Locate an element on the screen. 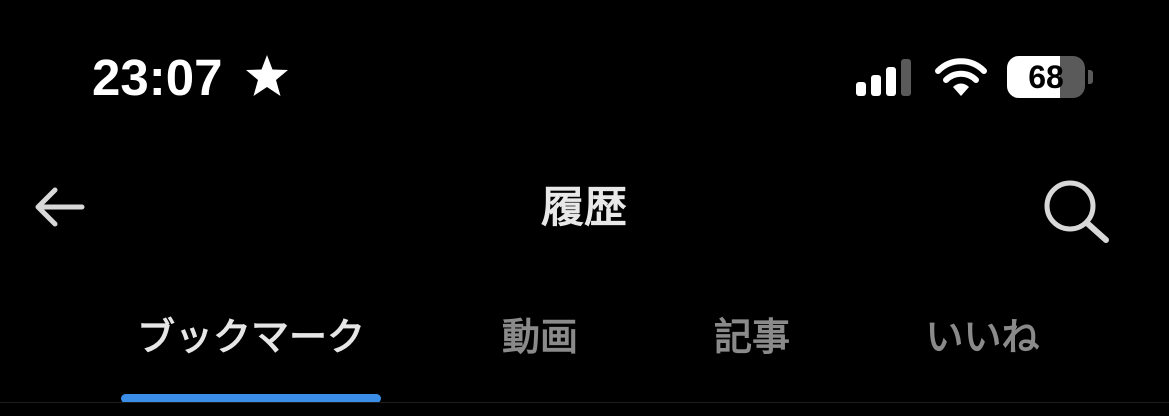 This screenshot has height=416, width=1169. star-icon is located at coordinates (267, 75).